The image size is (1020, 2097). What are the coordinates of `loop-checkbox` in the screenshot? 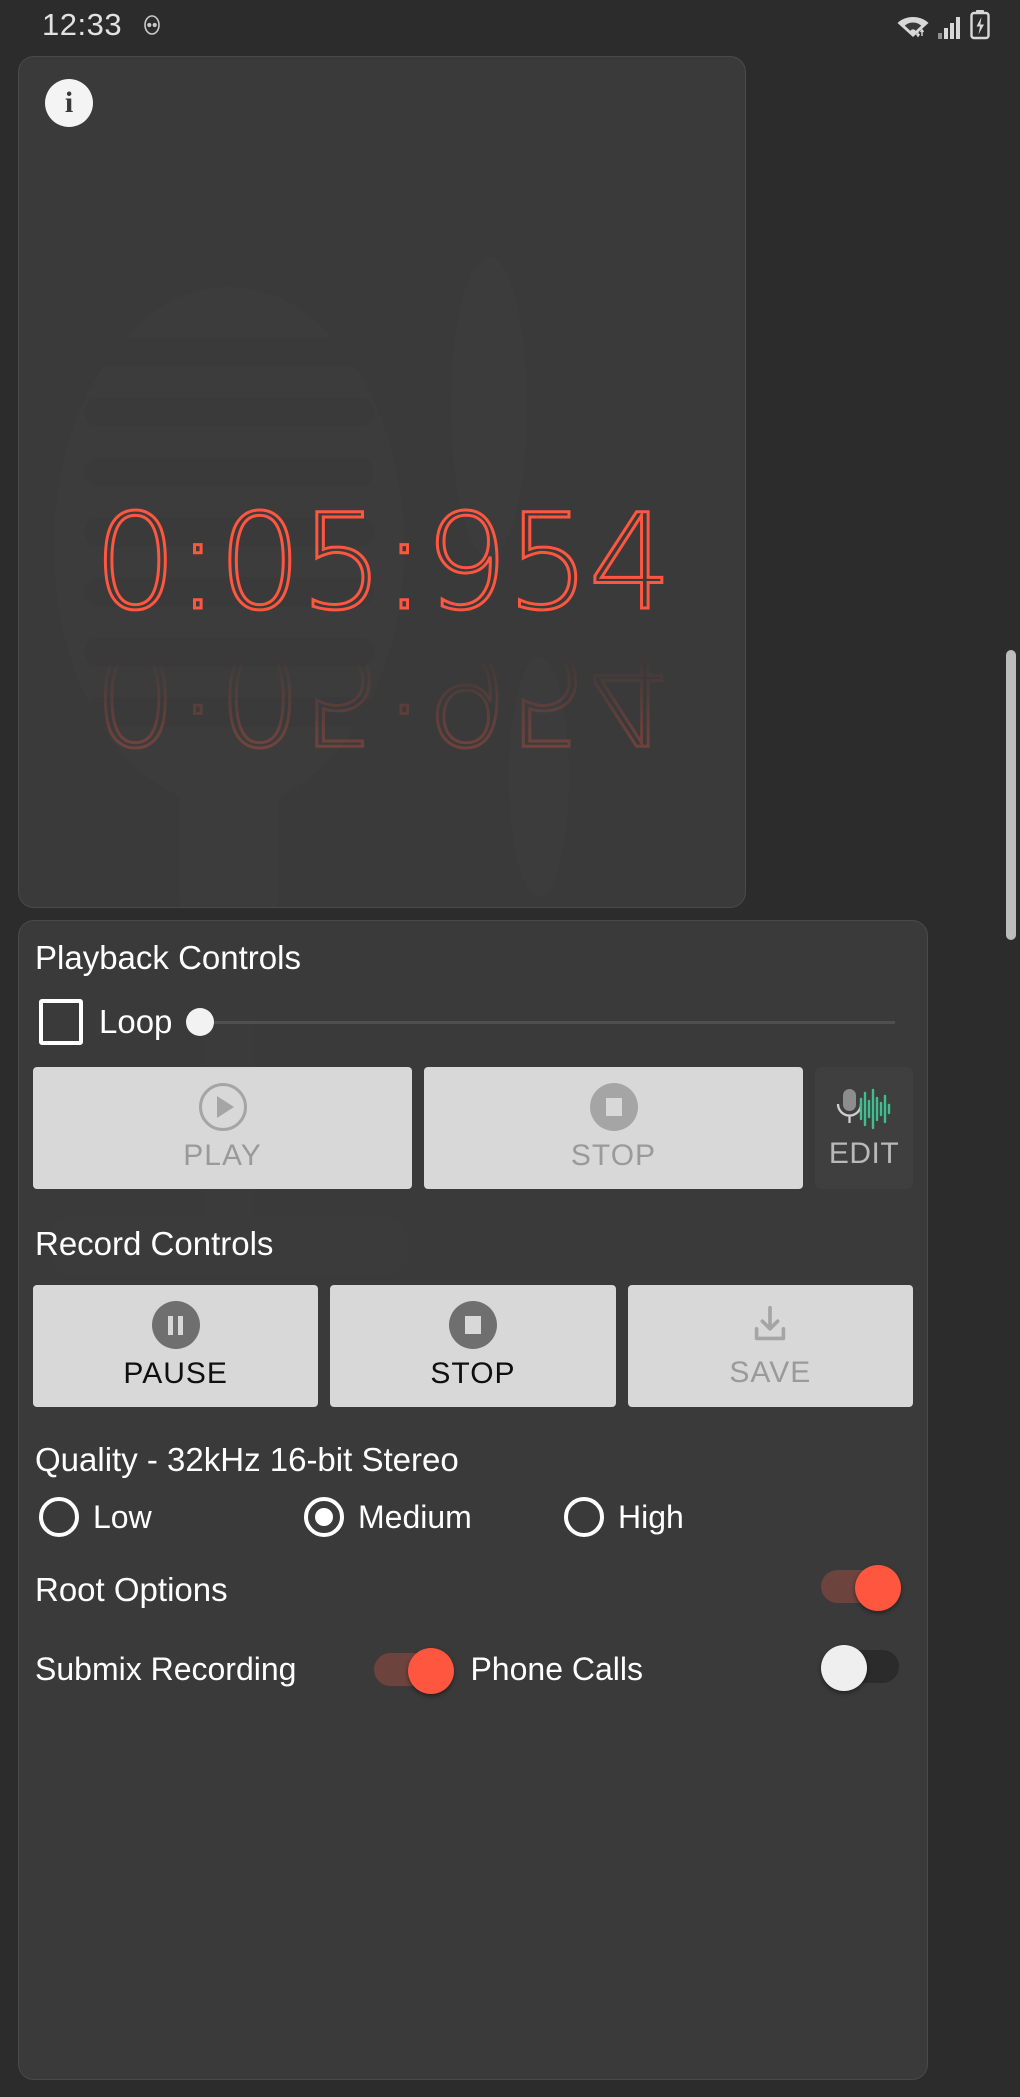 It's located at (61, 1022).